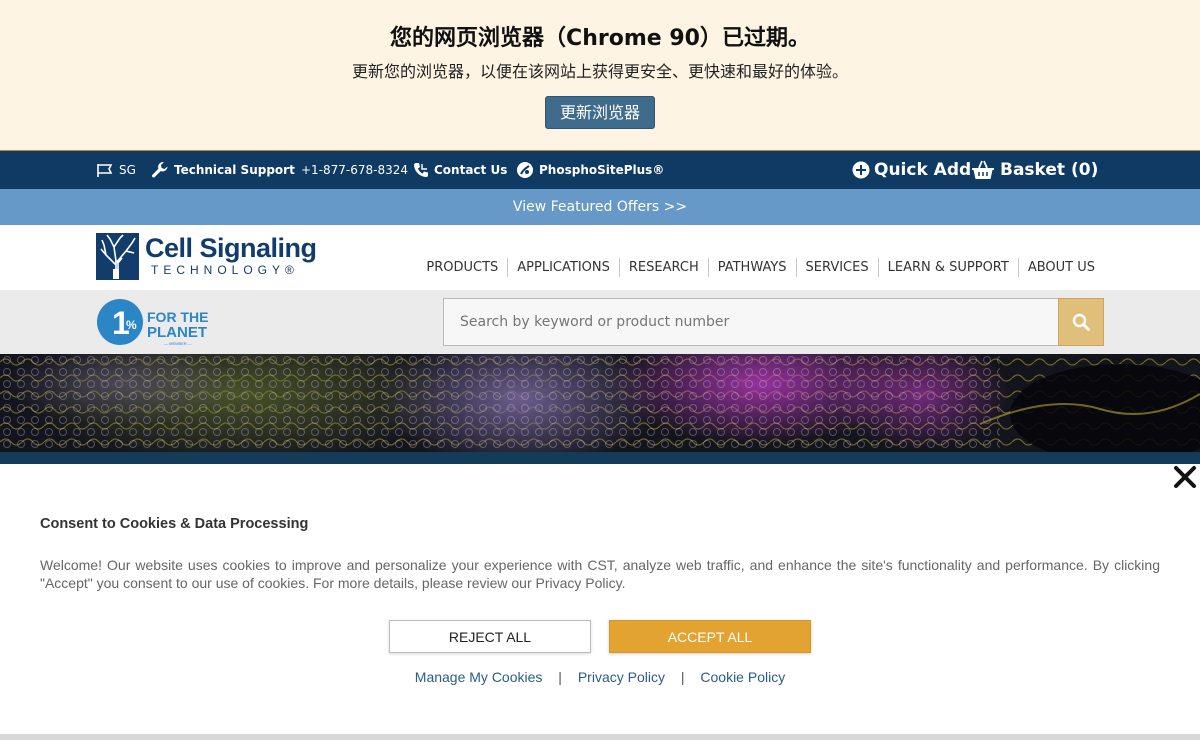  I want to click on quick-add-button: Quick Add, so click(911, 170).